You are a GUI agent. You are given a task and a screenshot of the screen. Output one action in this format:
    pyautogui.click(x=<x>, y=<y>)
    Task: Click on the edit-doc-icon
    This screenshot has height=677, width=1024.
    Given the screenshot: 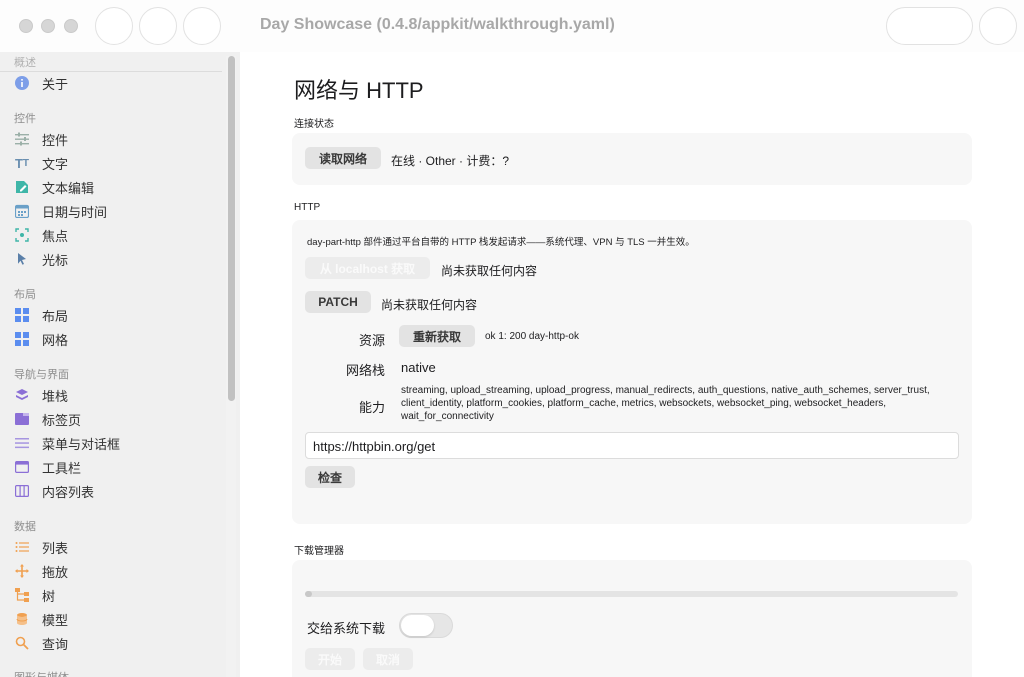 What is the action you would take?
    pyautogui.click(x=22, y=187)
    